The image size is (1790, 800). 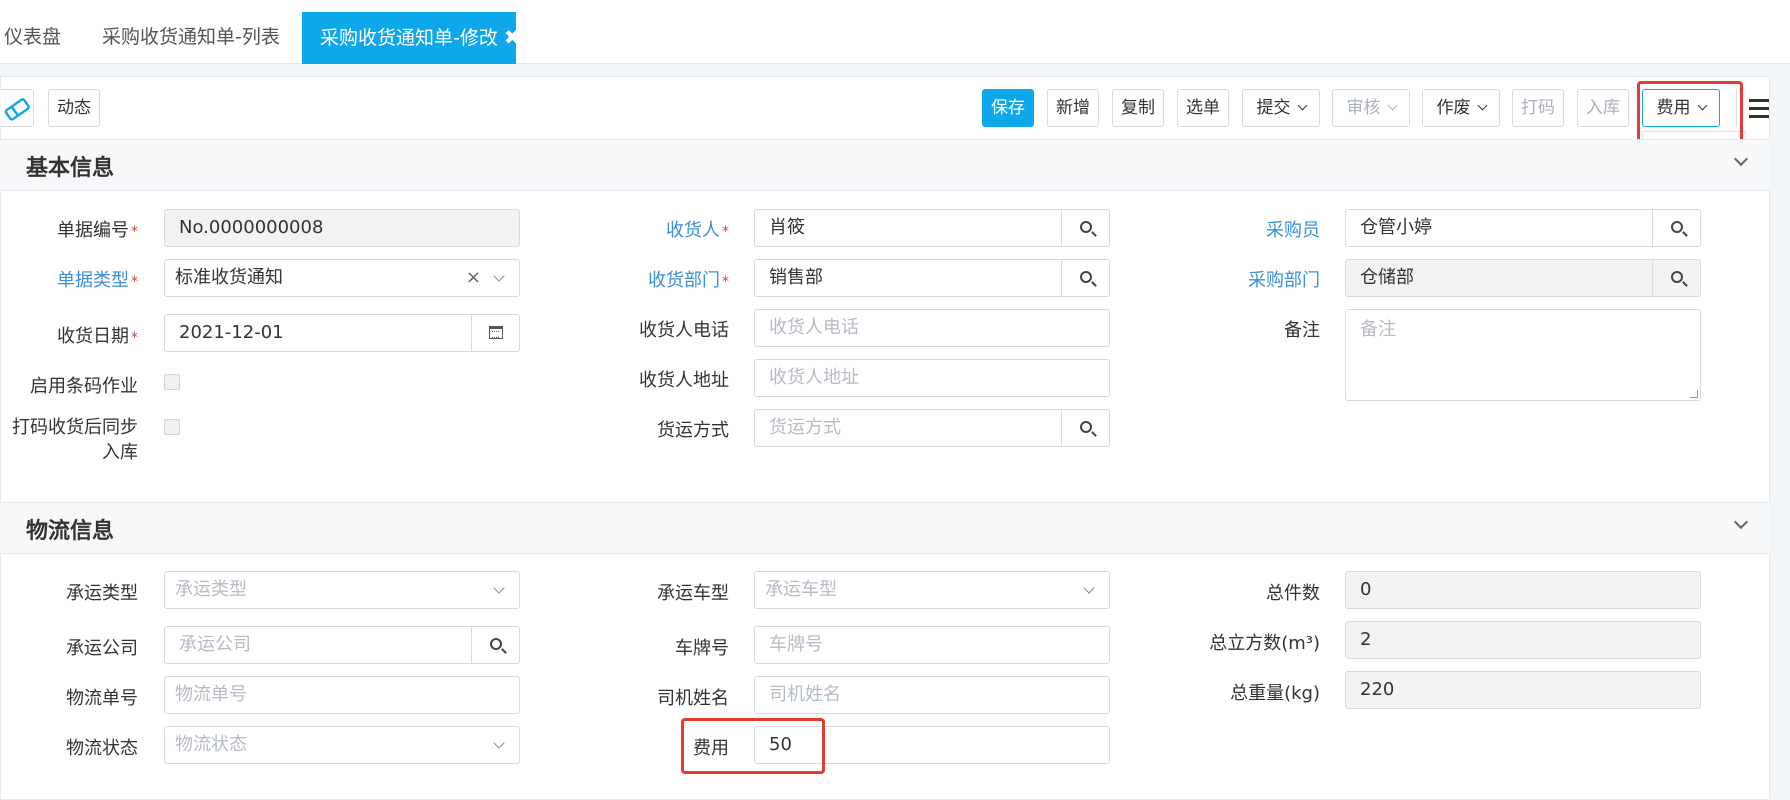 I want to click on receiver-label: 收货人 *, so click(x=697, y=229).